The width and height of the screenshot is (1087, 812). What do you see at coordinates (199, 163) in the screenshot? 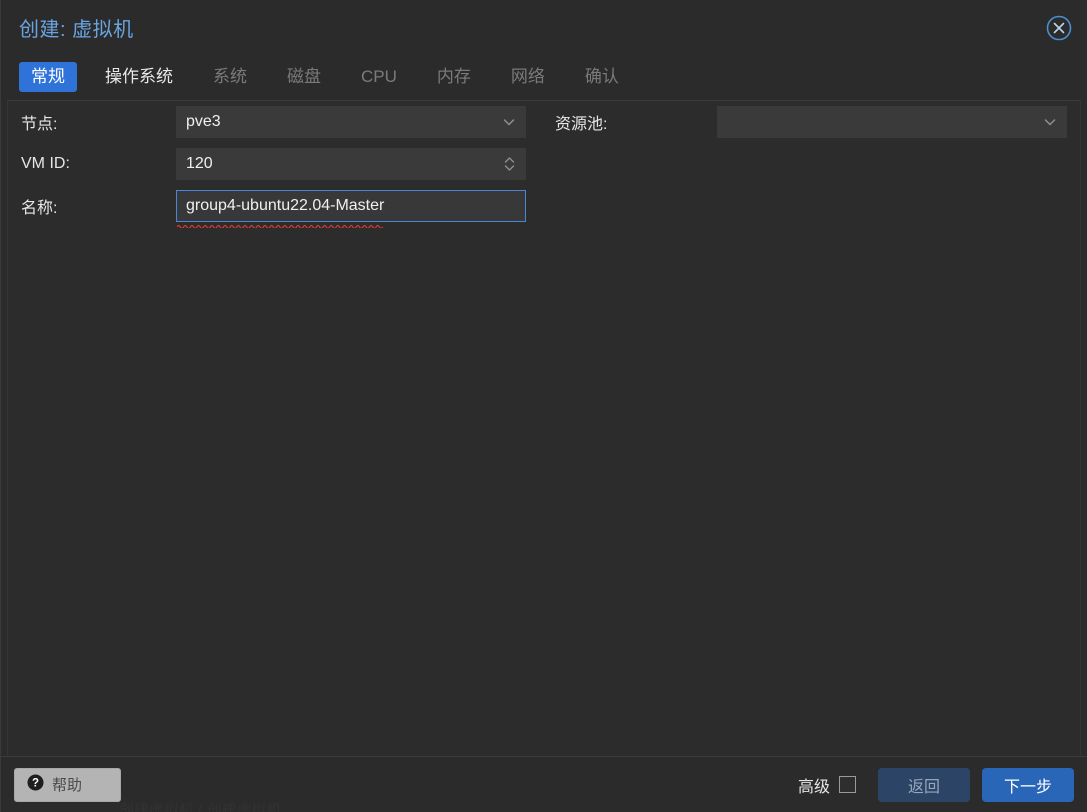
I see `vmid-value: 120` at bounding box center [199, 163].